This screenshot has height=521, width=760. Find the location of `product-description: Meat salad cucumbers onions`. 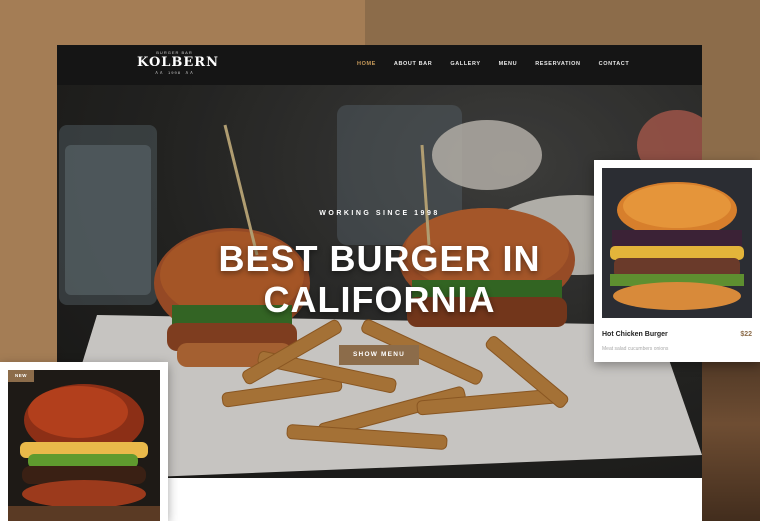

product-description: Meat salad cucumbers onions is located at coordinates (635, 349).